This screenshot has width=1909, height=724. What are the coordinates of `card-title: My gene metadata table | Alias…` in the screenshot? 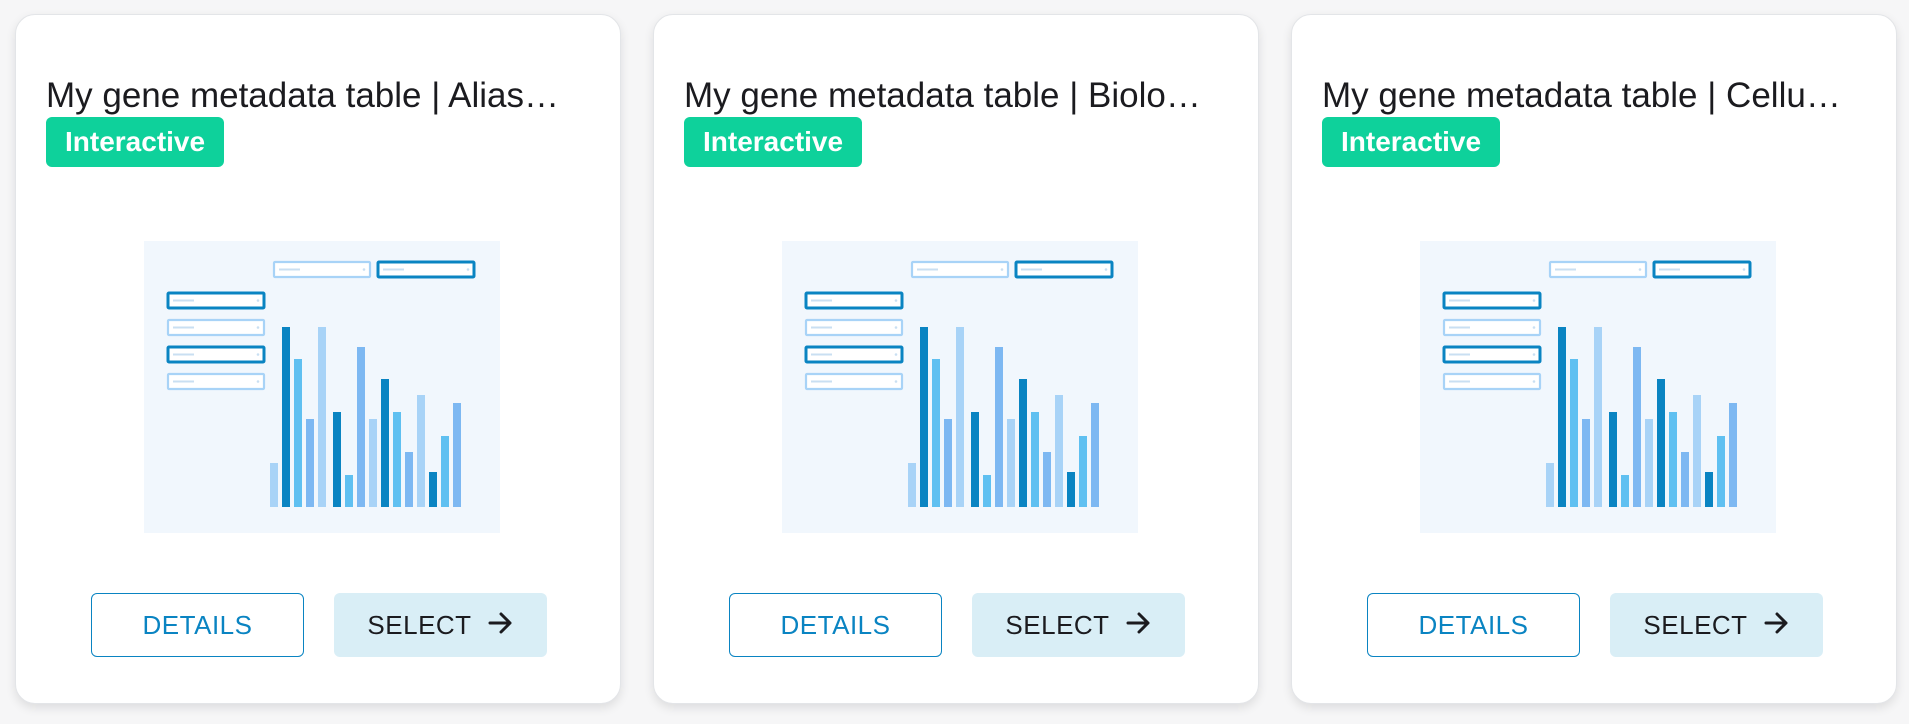 It's located at (302, 95).